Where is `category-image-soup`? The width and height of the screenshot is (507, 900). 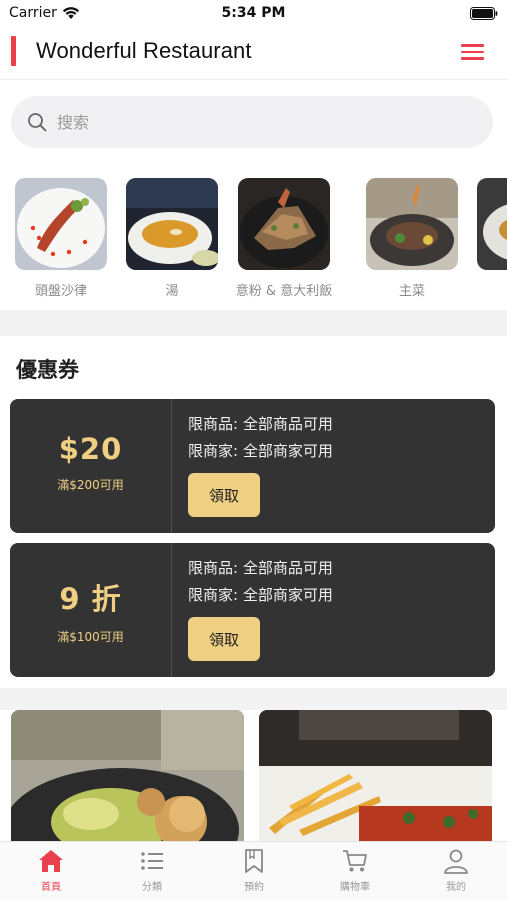
category-image-soup is located at coordinates (172, 224).